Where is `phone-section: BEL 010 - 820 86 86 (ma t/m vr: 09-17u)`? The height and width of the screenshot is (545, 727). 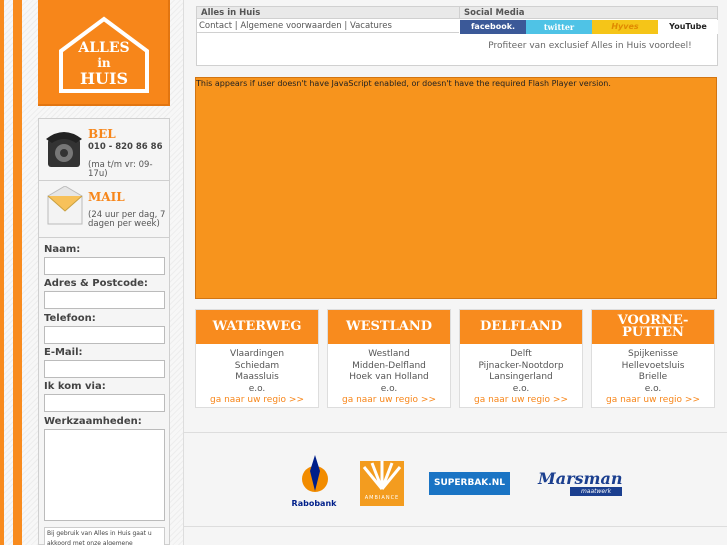 phone-section: BEL 010 - 820 86 86 (ma t/m vr: 09-17u) is located at coordinates (104, 150).